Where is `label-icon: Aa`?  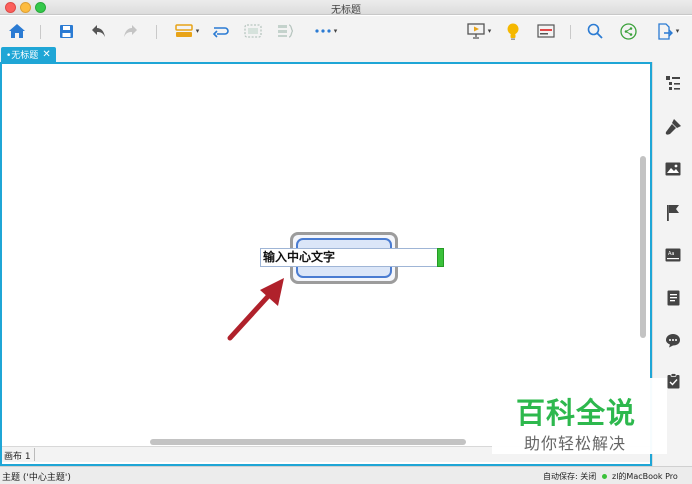
label-icon: Aa is located at coordinates (673, 255).